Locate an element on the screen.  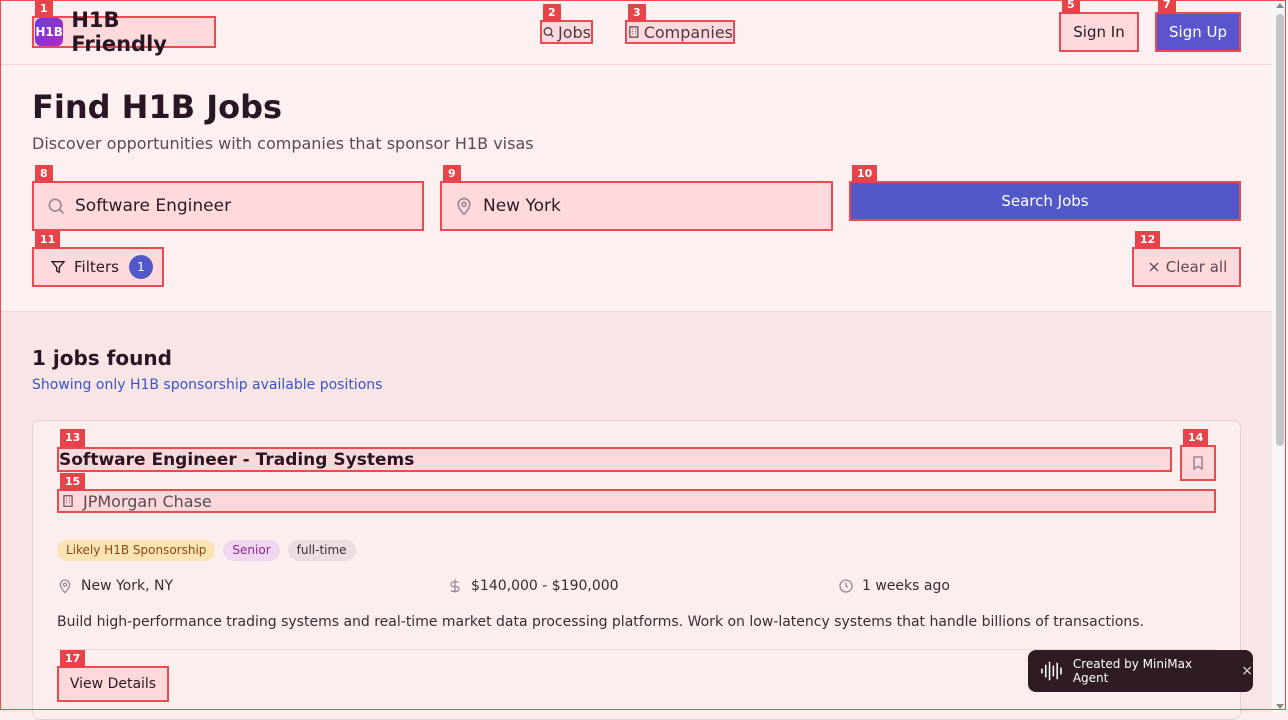
brand-logo-link: H1B H1B Friendly is located at coordinates (124, 32).